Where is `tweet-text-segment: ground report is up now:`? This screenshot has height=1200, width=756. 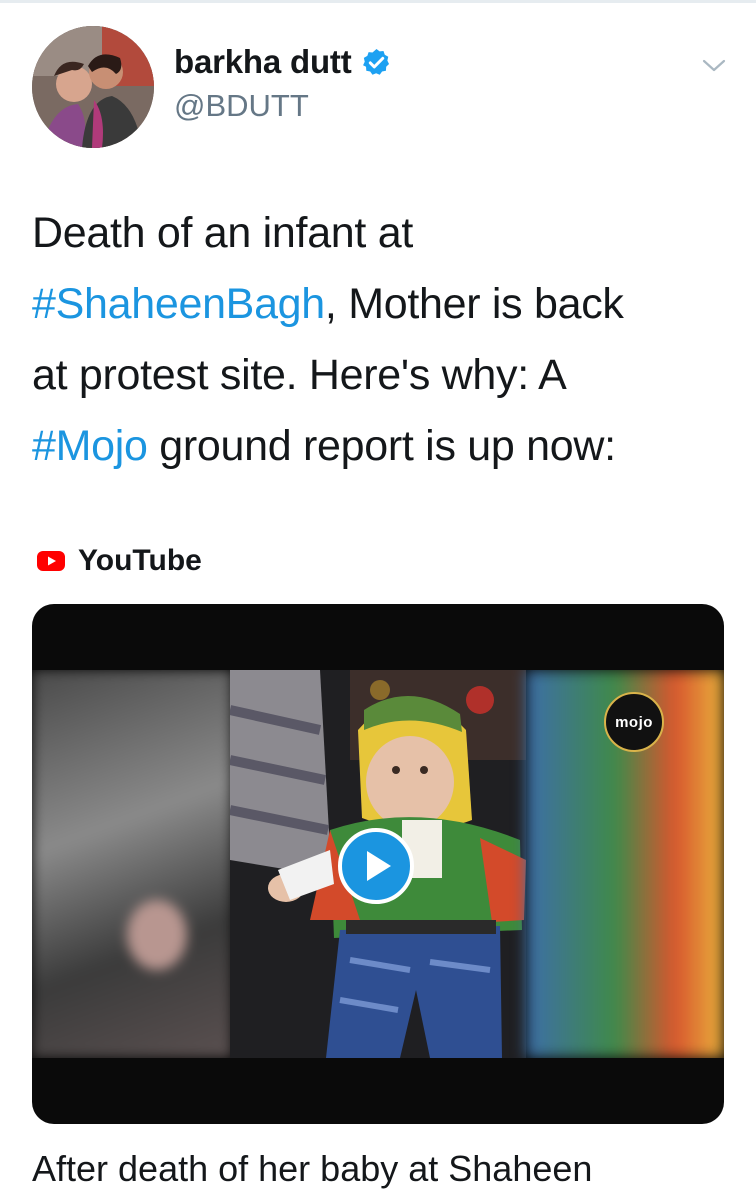
tweet-text-segment: ground report is up now: is located at coordinates (381, 446).